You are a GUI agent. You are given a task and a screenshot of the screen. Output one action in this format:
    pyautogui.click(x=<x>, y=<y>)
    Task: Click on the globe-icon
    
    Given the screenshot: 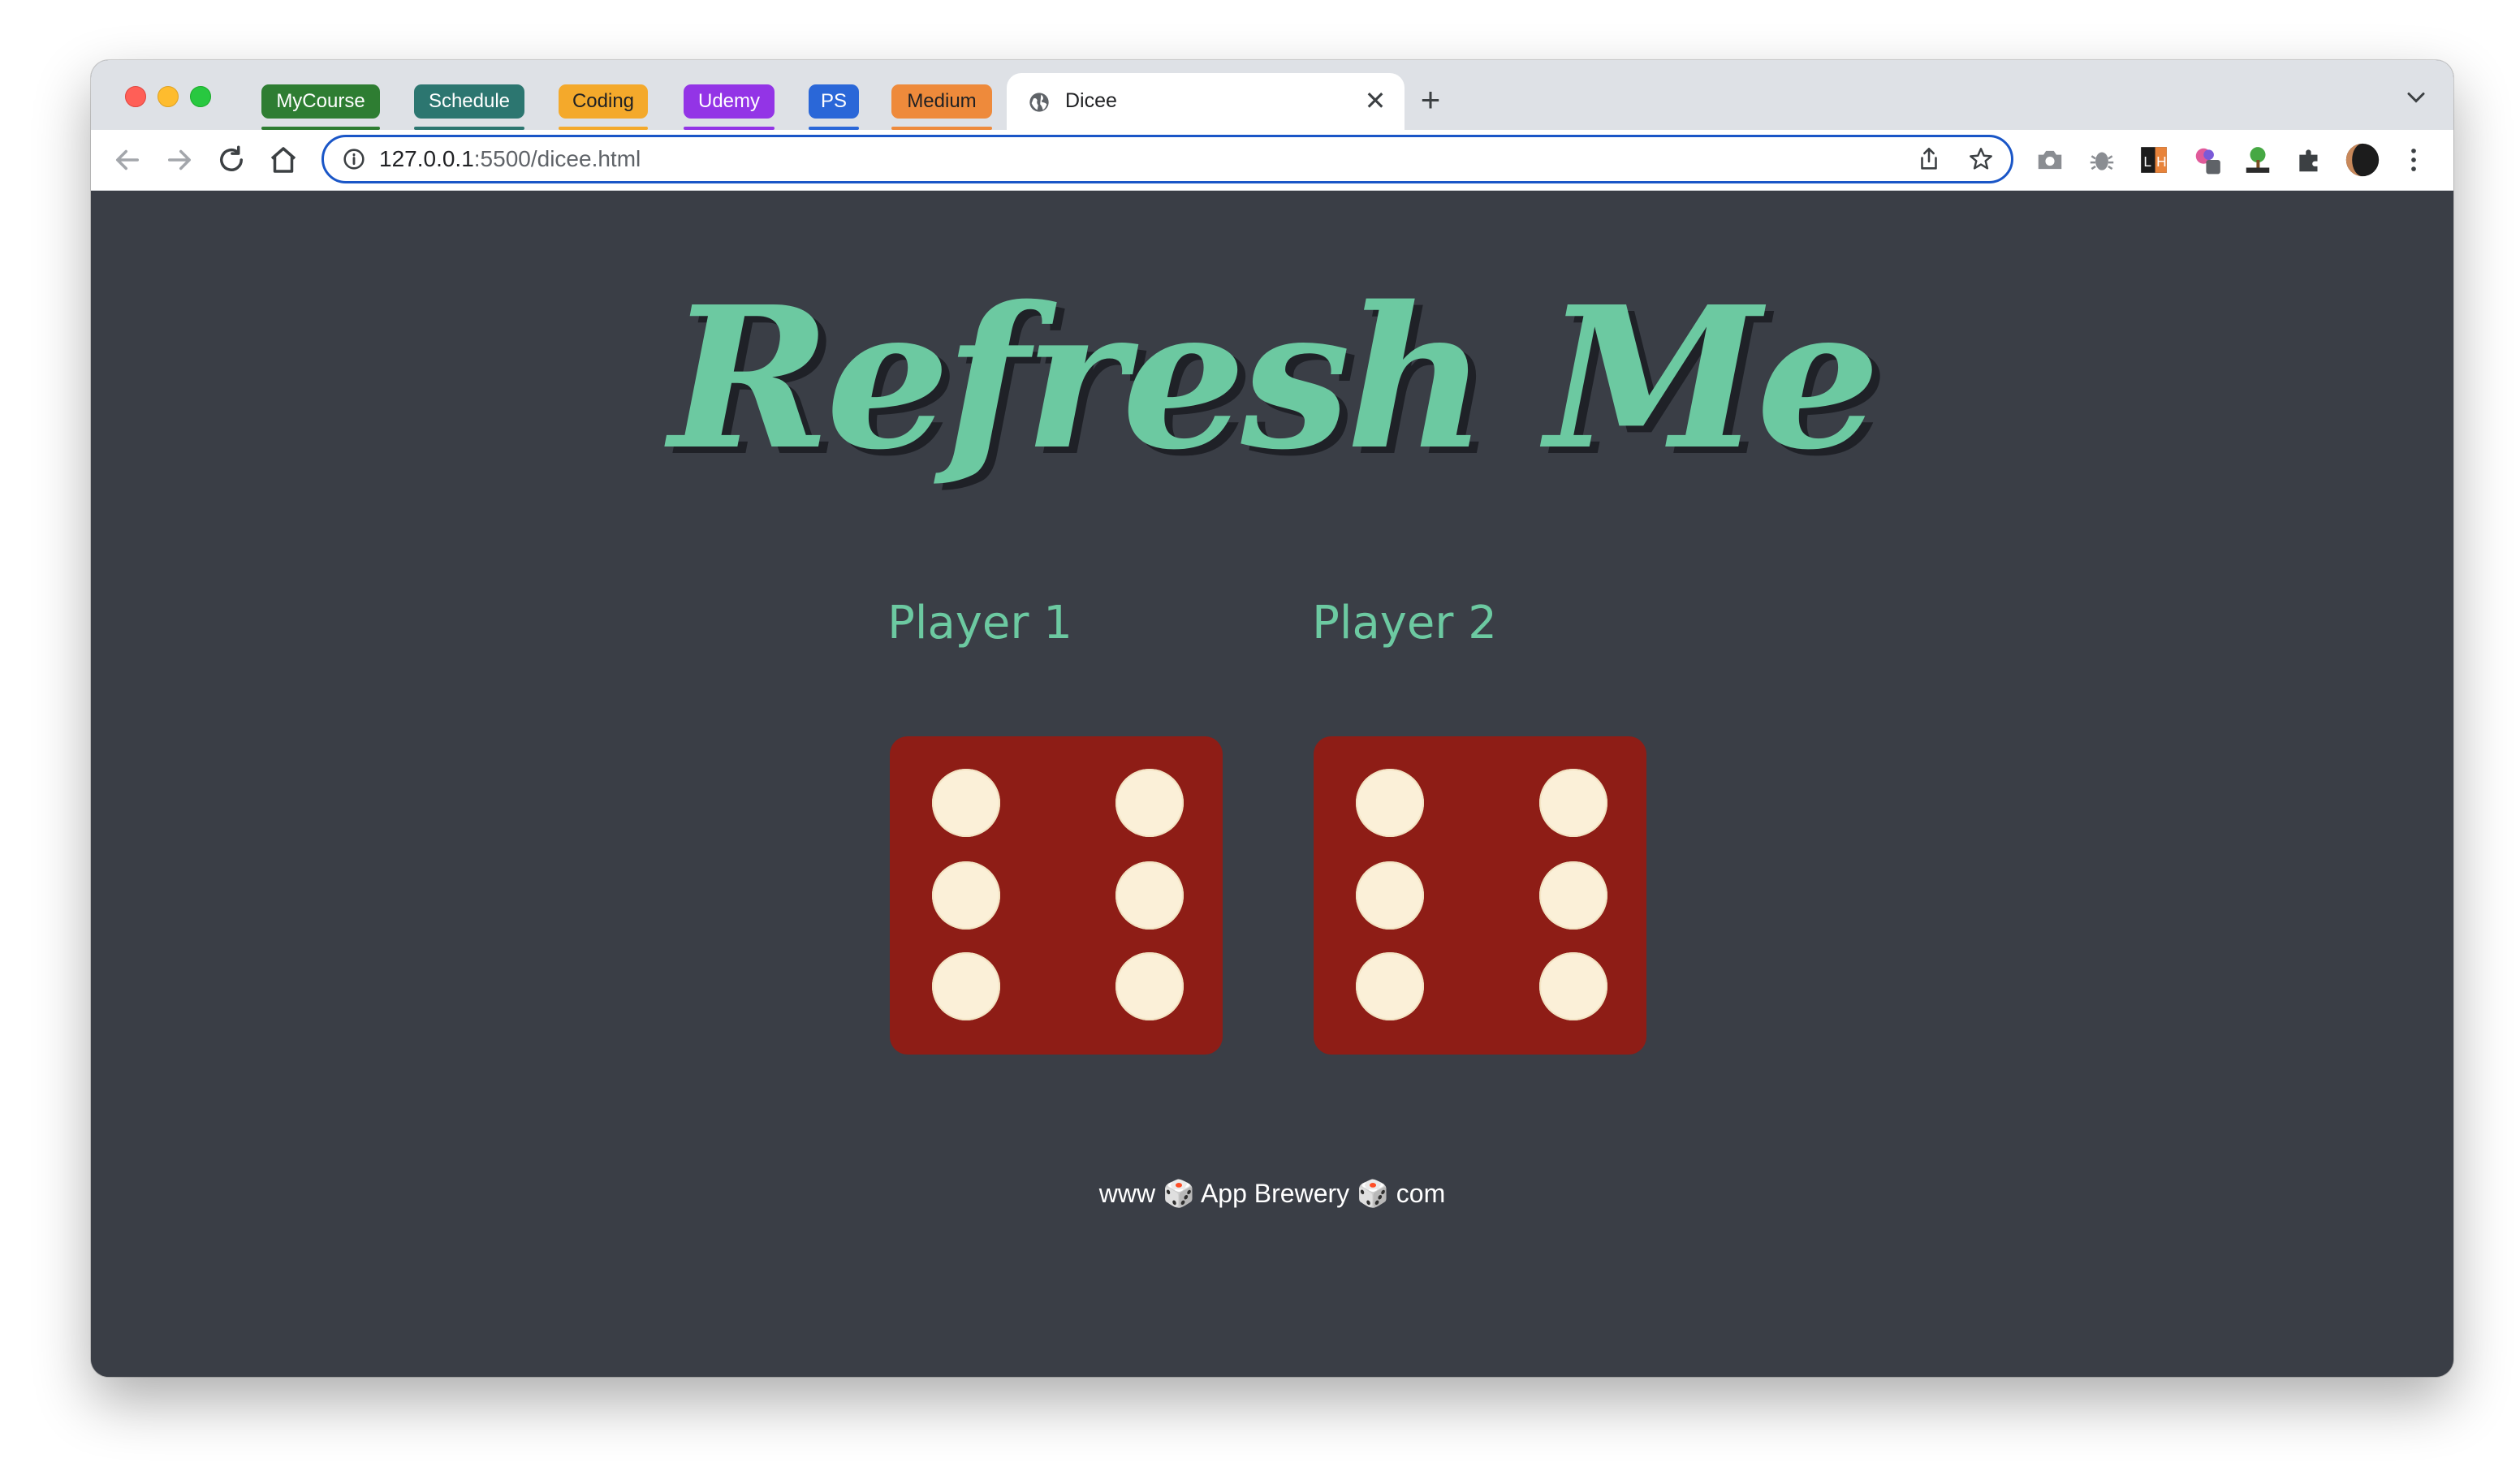 What is the action you would take?
    pyautogui.click(x=1039, y=102)
    